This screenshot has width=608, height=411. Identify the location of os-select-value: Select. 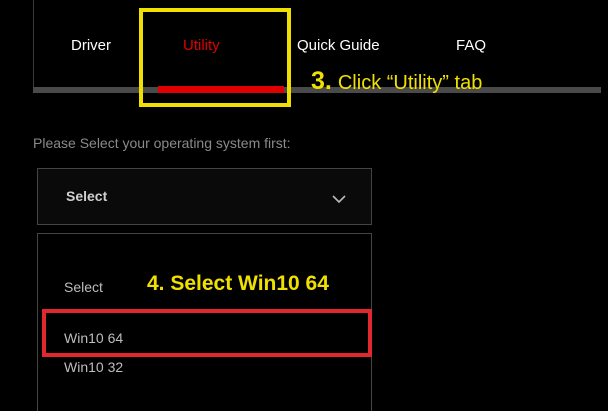
(87, 196).